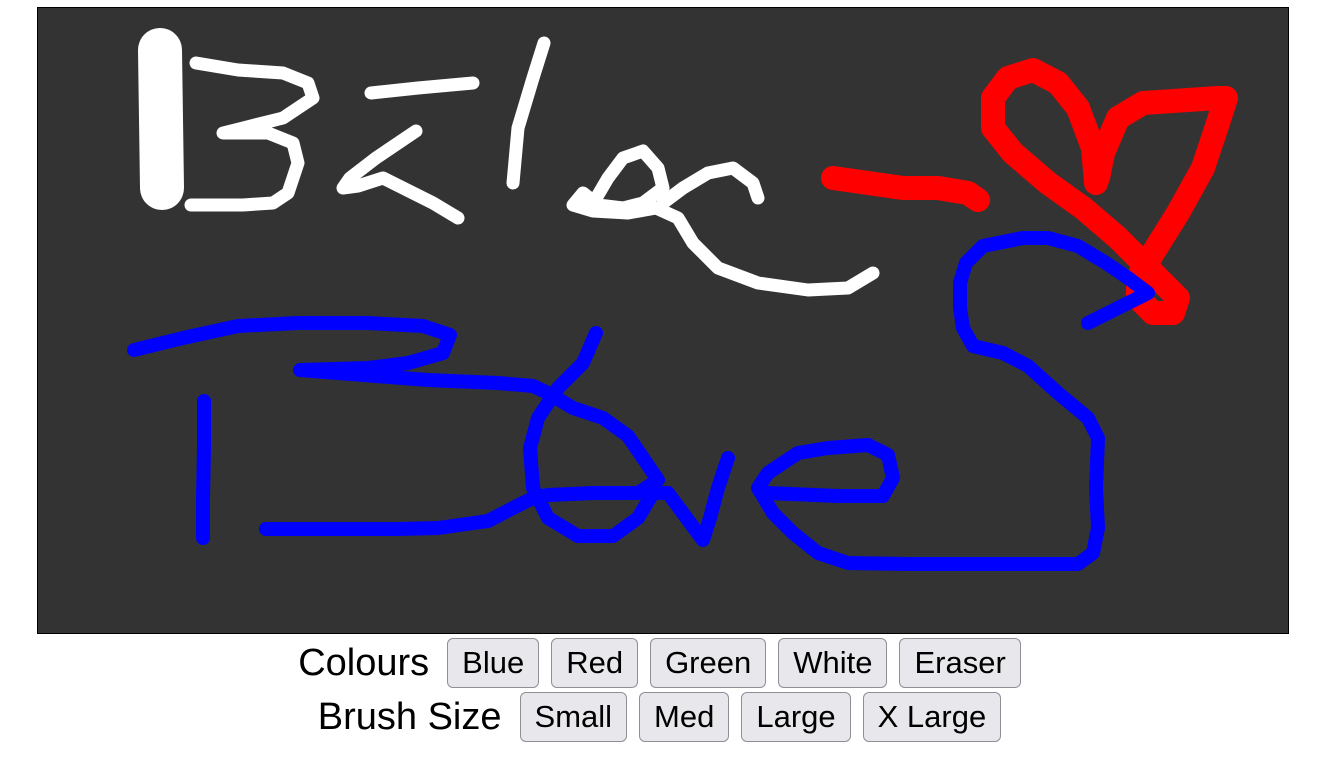  Describe the element at coordinates (364, 663) in the screenshot. I see `colours-label: Colours` at that location.